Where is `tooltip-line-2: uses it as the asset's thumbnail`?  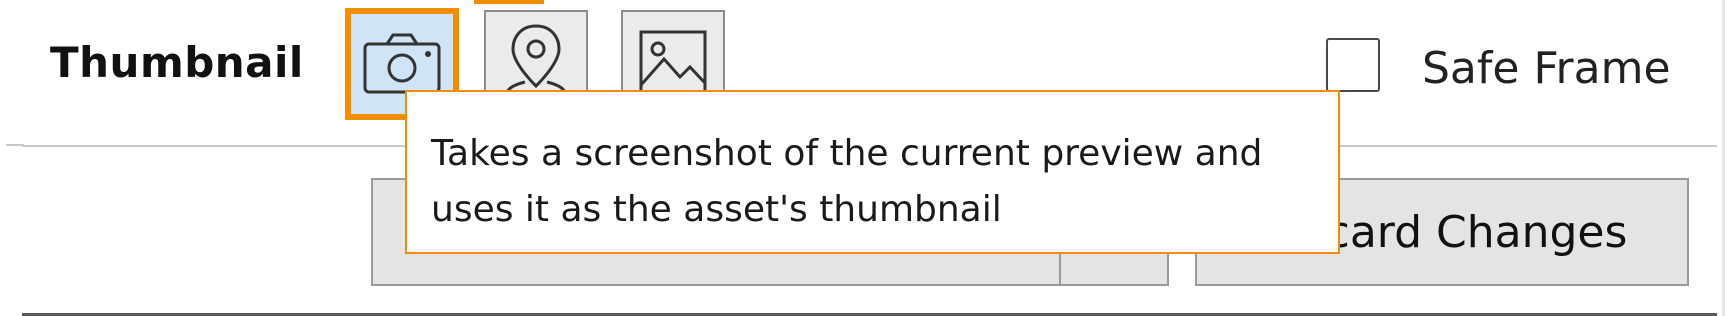 tooltip-line-2: uses it as the asset's thumbnail is located at coordinates (716, 209).